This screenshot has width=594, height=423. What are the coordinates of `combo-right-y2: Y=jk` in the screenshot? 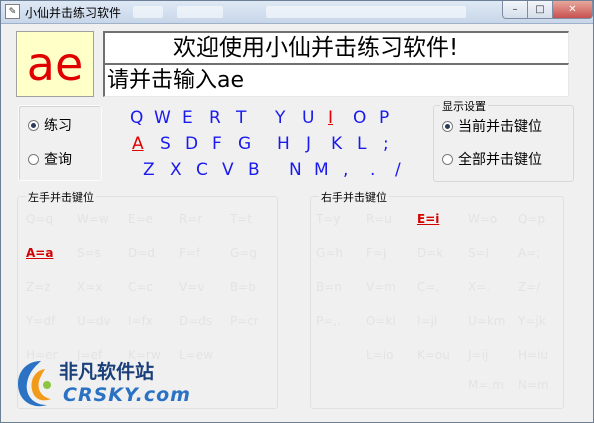 It's located at (532, 321).